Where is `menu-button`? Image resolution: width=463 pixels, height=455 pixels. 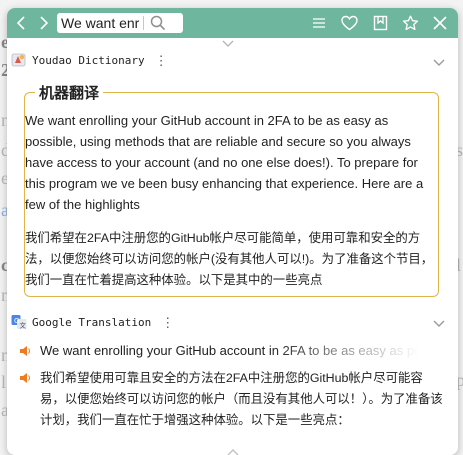
menu-button is located at coordinates (319, 23).